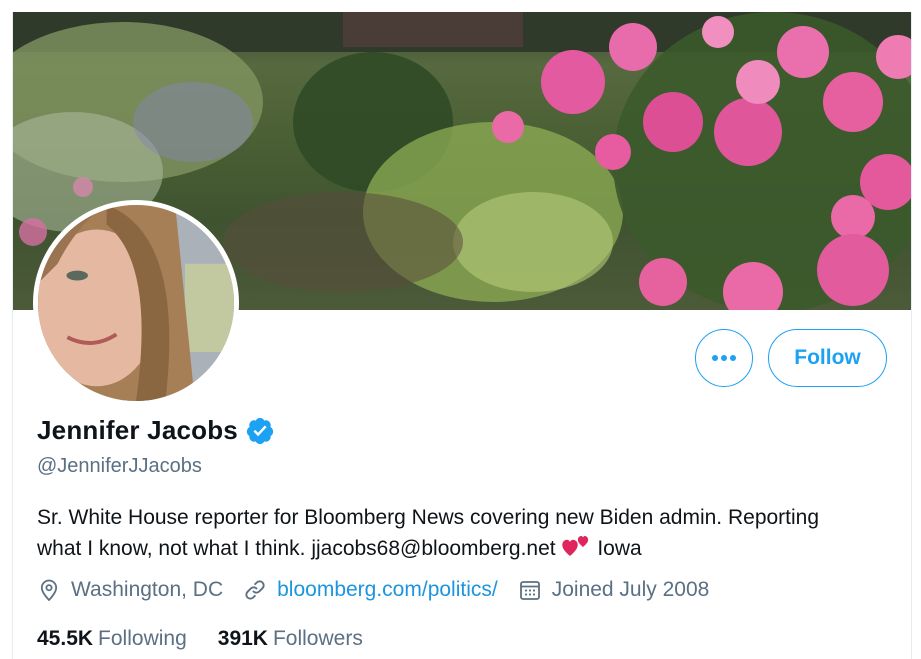 The image size is (921, 659). I want to click on follow-button: Follow, so click(827, 358).